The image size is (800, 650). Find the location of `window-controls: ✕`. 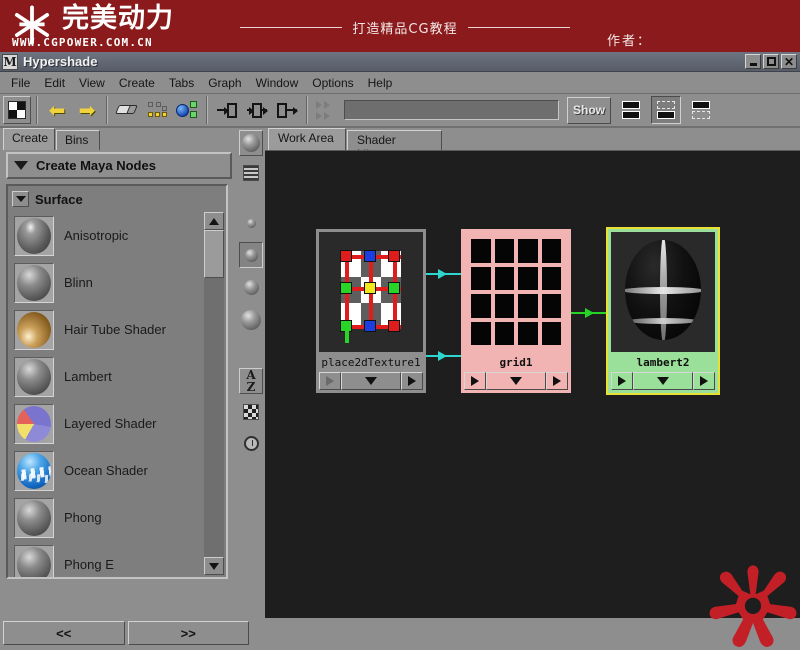

window-controls: ✕ is located at coordinates (771, 61).